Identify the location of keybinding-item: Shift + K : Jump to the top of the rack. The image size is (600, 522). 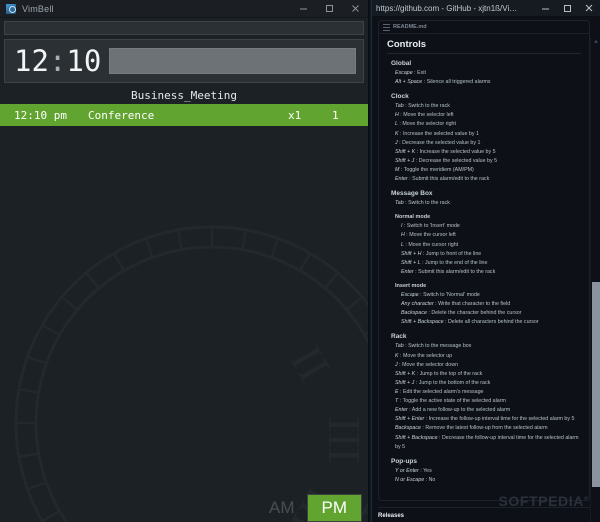
(488, 374).